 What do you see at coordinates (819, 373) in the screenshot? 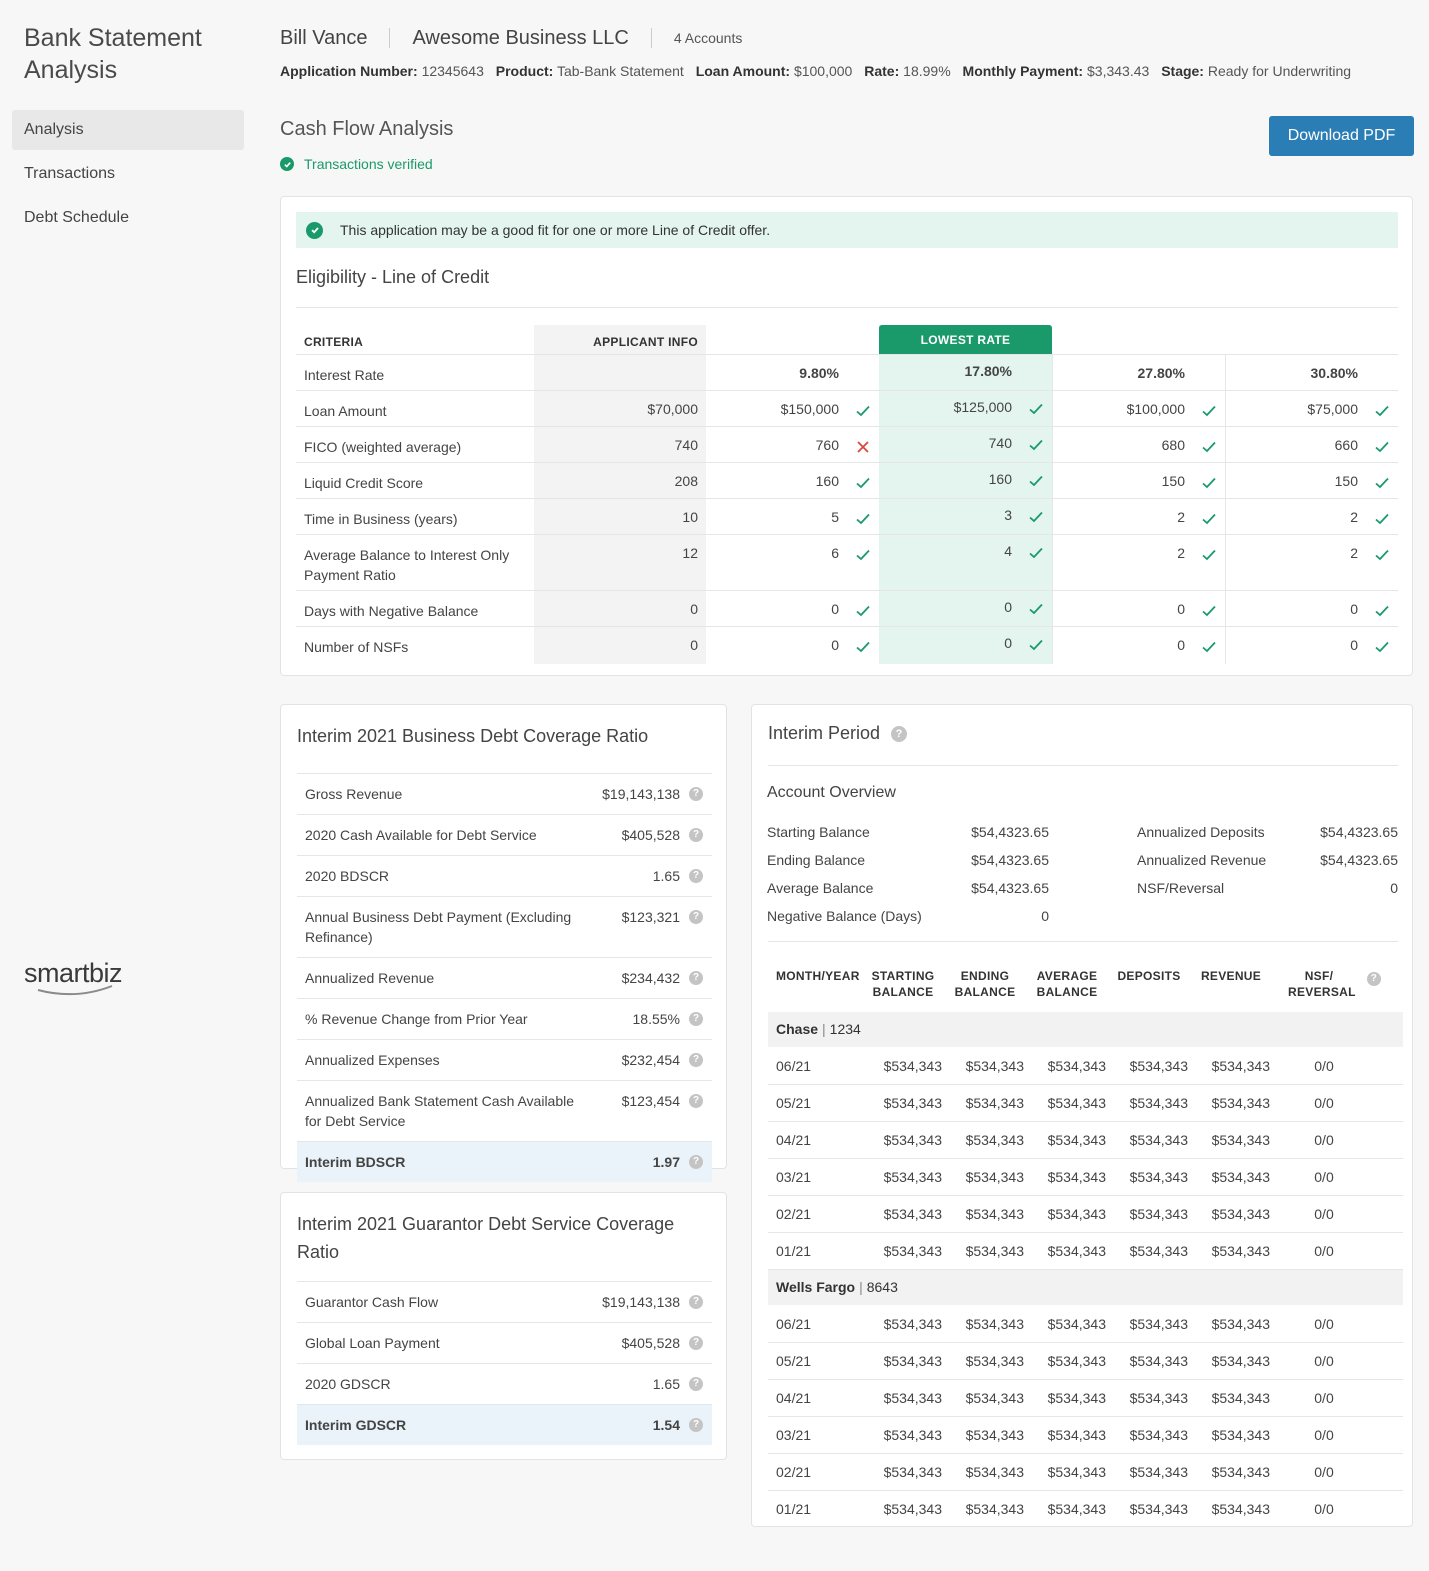
I see `offer-rate: 9.80%` at bounding box center [819, 373].